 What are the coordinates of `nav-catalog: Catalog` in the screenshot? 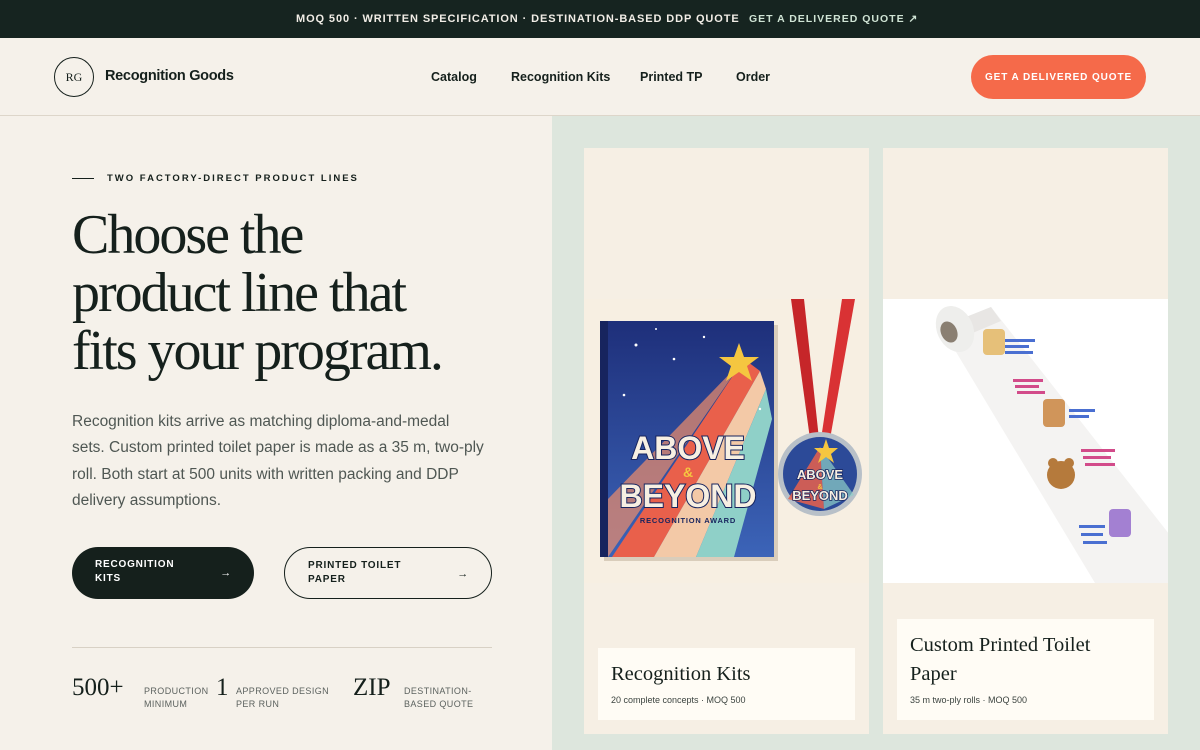 It's located at (454, 77).